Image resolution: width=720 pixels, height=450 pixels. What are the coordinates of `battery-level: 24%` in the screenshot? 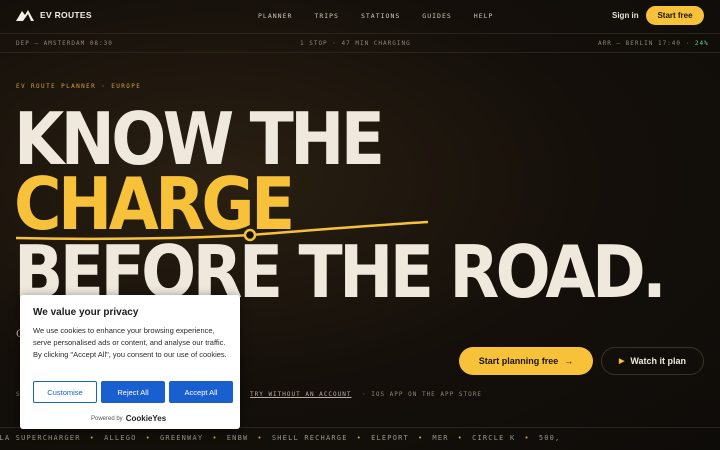 It's located at (701, 43).